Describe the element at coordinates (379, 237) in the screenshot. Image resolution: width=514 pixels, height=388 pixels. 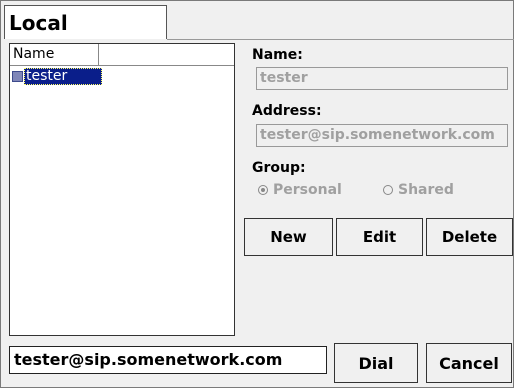
I see `edit-button: Edit` at that location.